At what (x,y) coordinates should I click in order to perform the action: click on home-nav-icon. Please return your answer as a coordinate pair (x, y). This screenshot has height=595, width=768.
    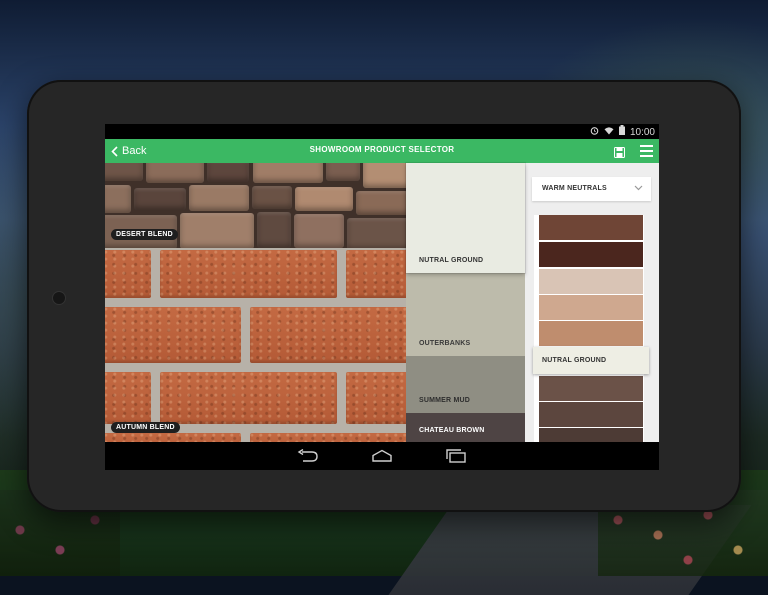
    Looking at the image, I should click on (382, 456).